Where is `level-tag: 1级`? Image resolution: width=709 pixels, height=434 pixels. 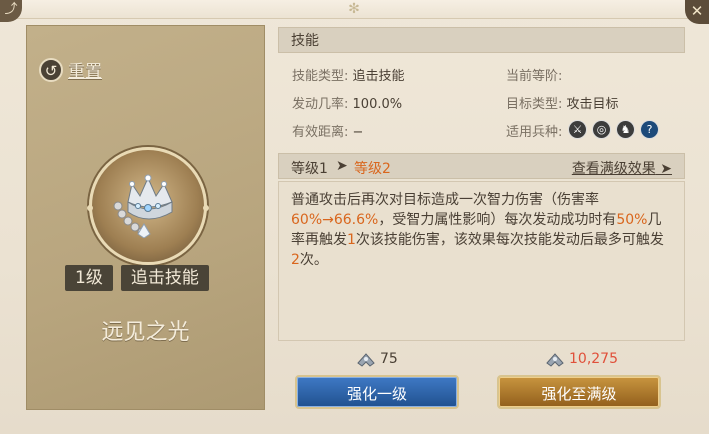 level-tag: 1级 is located at coordinates (89, 278).